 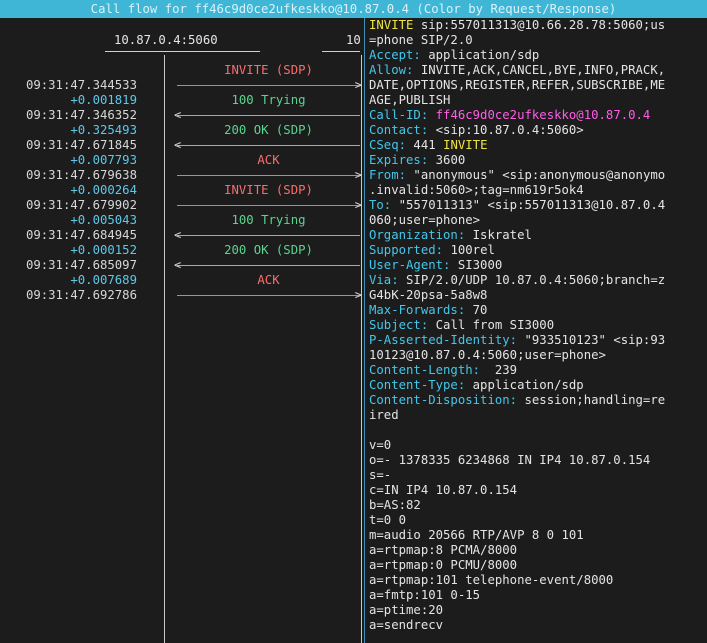 I want to click on timestamp-absolute: 09:31:47.684945, so click(x=81, y=235).